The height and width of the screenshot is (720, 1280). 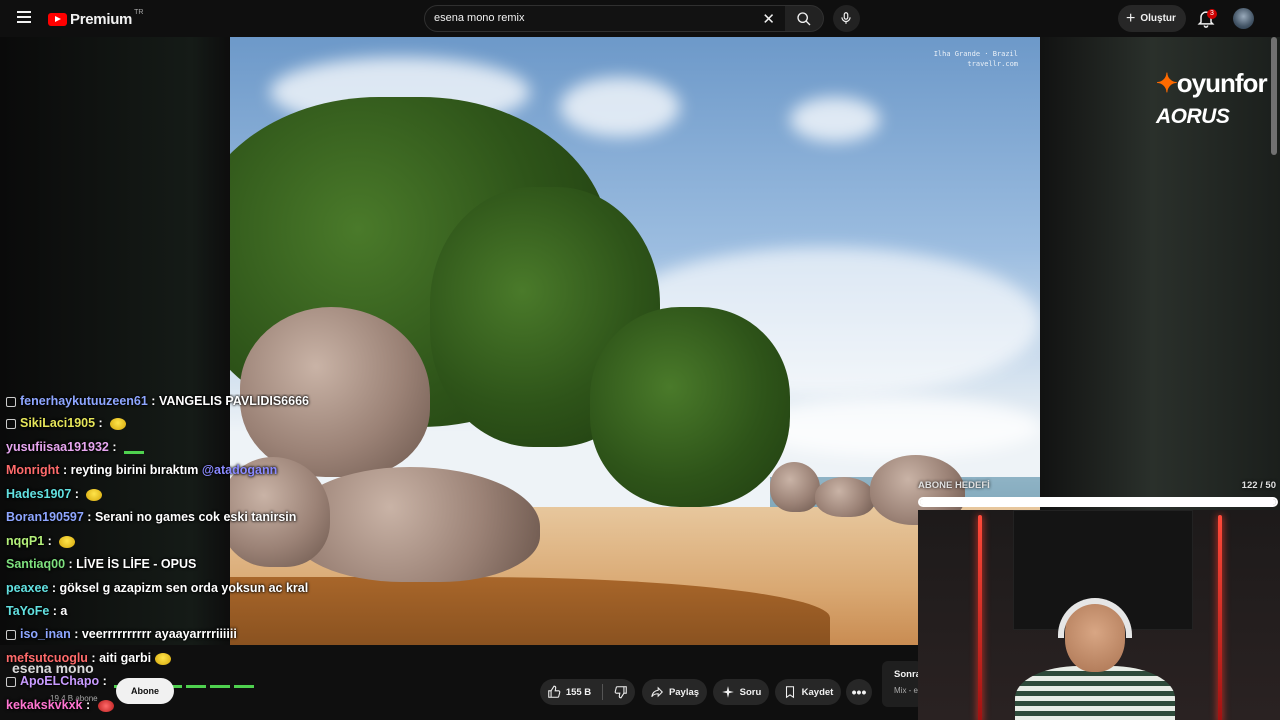 I want to click on logo-region: TR, so click(x=139, y=12).